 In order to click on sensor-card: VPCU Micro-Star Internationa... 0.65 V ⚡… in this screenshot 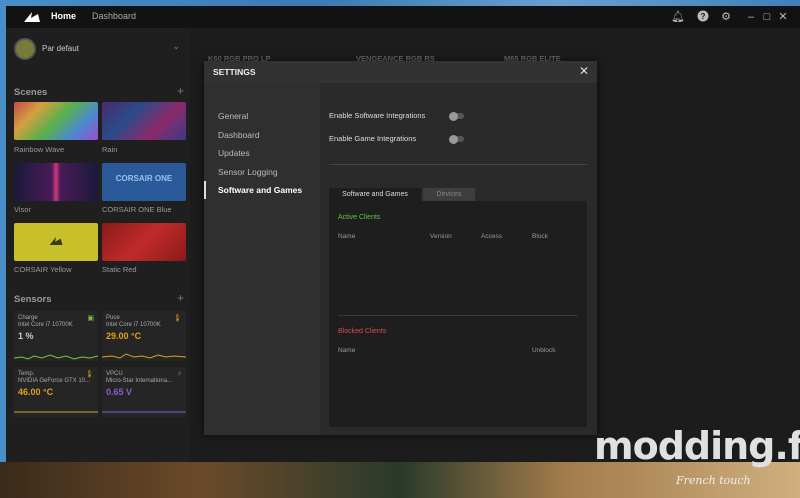, I will do `click(144, 392)`.